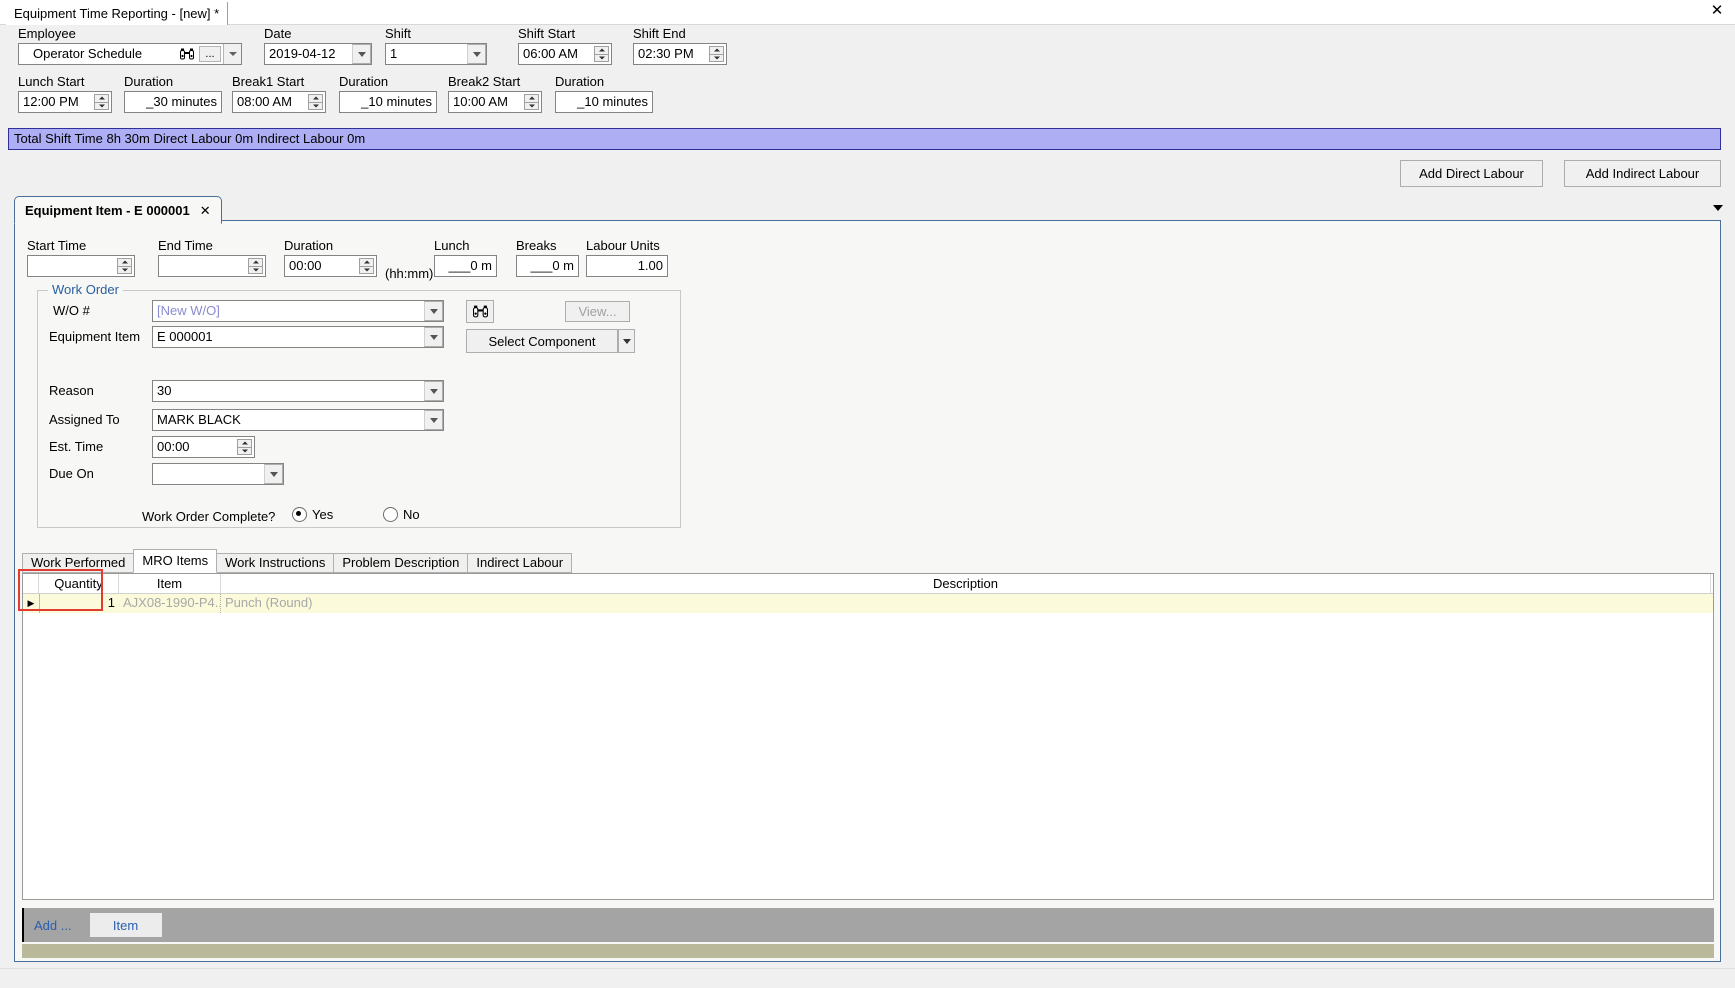 Image resolution: width=1735 pixels, height=988 pixels. What do you see at coordinates (361, 54) in the screenshot?
I see `date-dropdown-icon` at bounding box center [361, 54].